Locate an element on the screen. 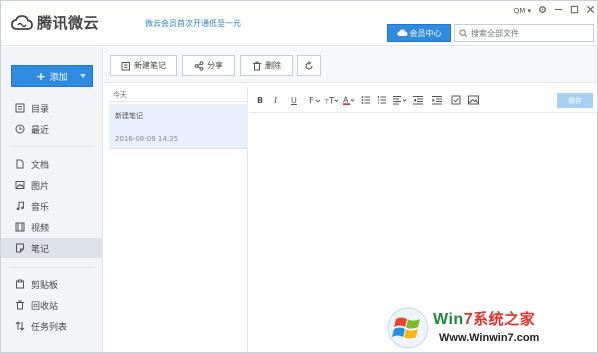  sidebar-item-notes: 笔记 is located at coordinates (51, 248).